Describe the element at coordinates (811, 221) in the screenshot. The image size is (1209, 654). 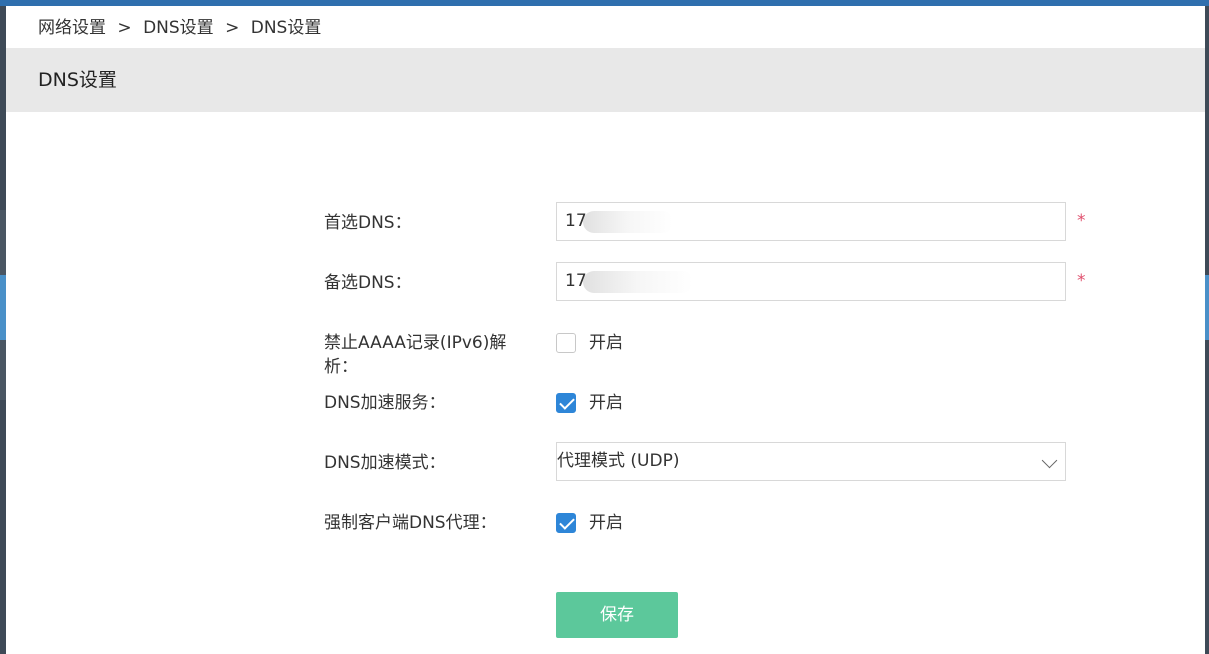
I see `primary-dns-input: 17` at that location.